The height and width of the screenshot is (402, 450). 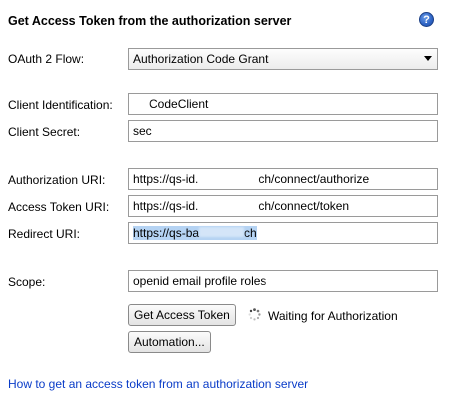 What do you see at coordinates (283, 104) in the screenshot?
I see `client-id-field: CodeClient` at bounding box center [283, 104].